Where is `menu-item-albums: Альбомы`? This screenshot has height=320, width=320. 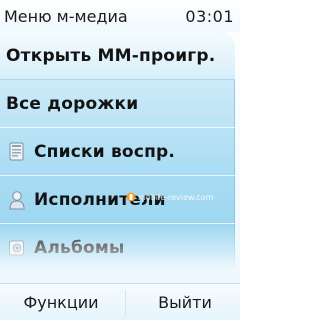 menu-item-albums: Альбомы is located at coordinates (117, 246).